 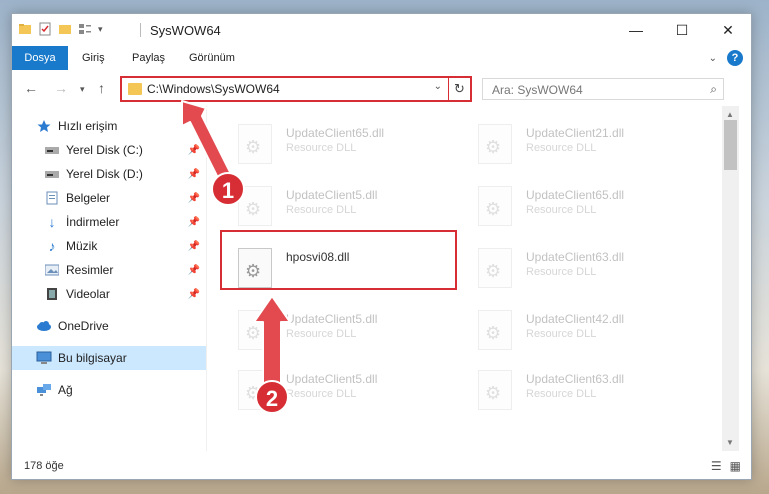 I want to click on sidebar-item-label: Bu bilgisayar, so click(x=92, y=358).